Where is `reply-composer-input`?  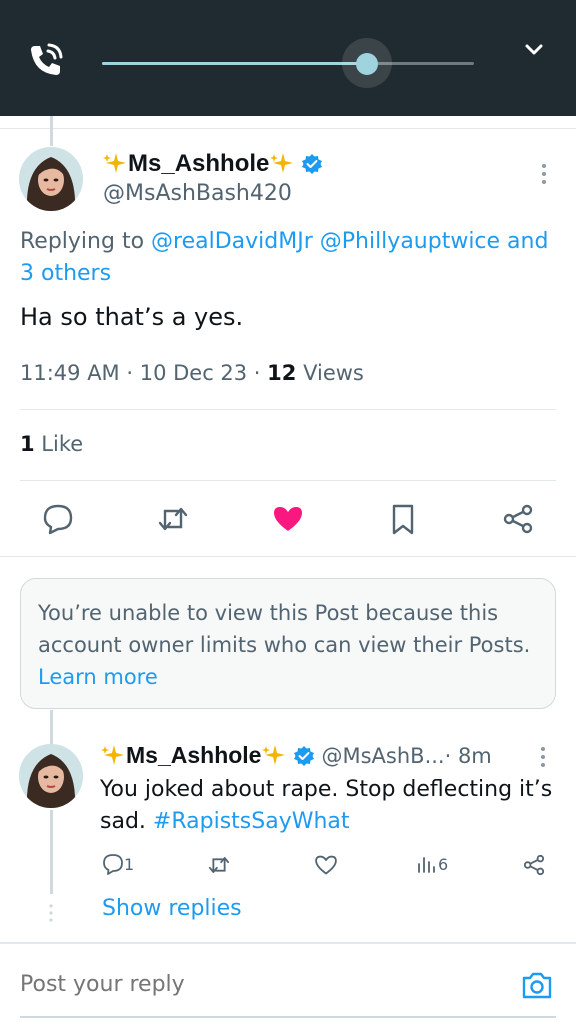 reply-composer-input is located at coordinates (260, 984).